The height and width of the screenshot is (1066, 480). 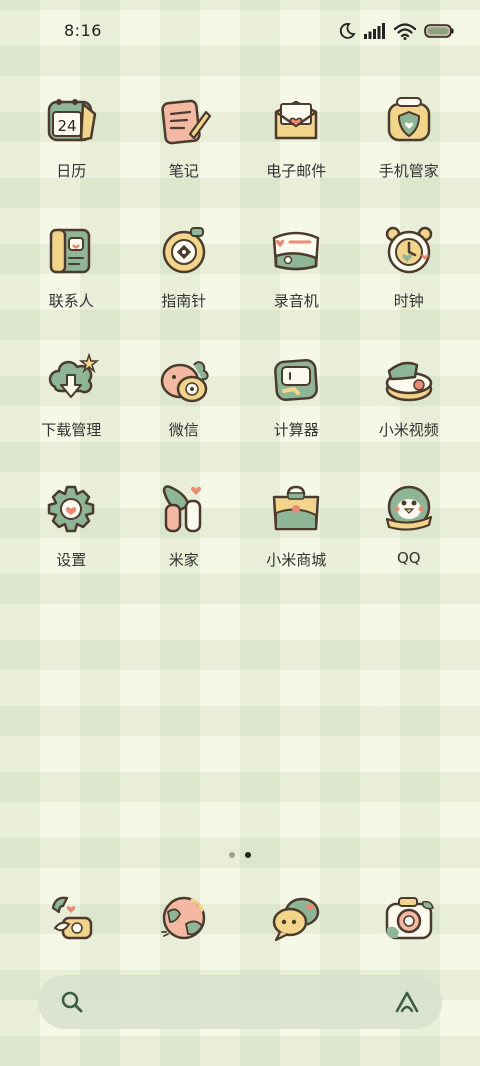 I want to click on app-contacts: 联系人, so click(x=71, y=285).